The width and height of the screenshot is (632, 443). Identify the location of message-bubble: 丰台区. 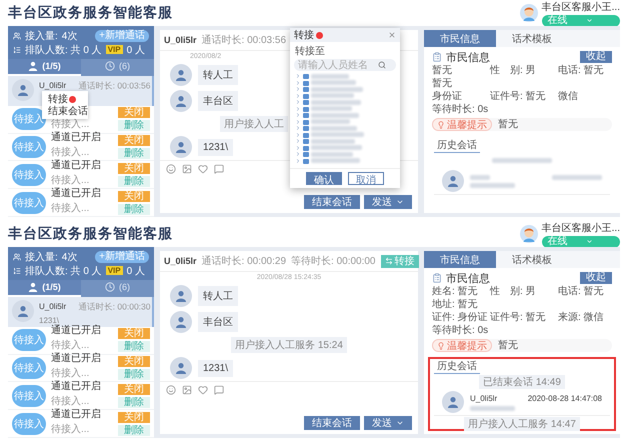
(218, 322).